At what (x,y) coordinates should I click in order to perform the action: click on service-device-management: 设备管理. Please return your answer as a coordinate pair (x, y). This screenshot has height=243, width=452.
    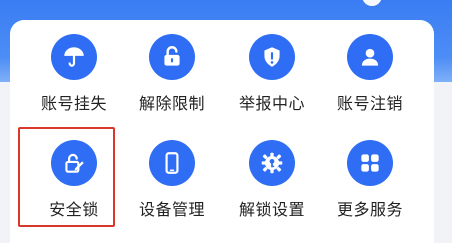
    Looking at the image, I should click on (172, 174).